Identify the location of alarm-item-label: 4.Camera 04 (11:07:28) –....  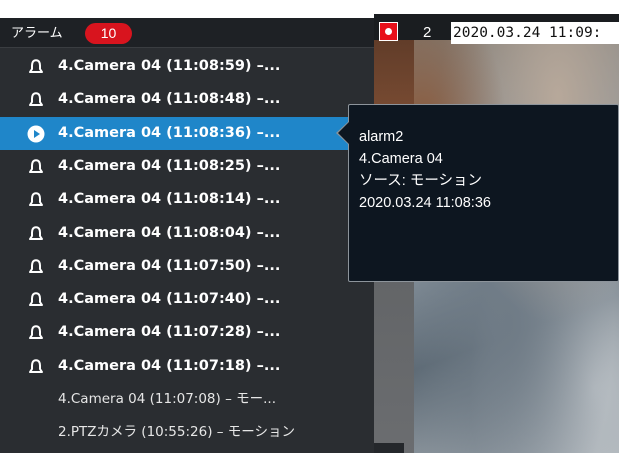
(169, 332).